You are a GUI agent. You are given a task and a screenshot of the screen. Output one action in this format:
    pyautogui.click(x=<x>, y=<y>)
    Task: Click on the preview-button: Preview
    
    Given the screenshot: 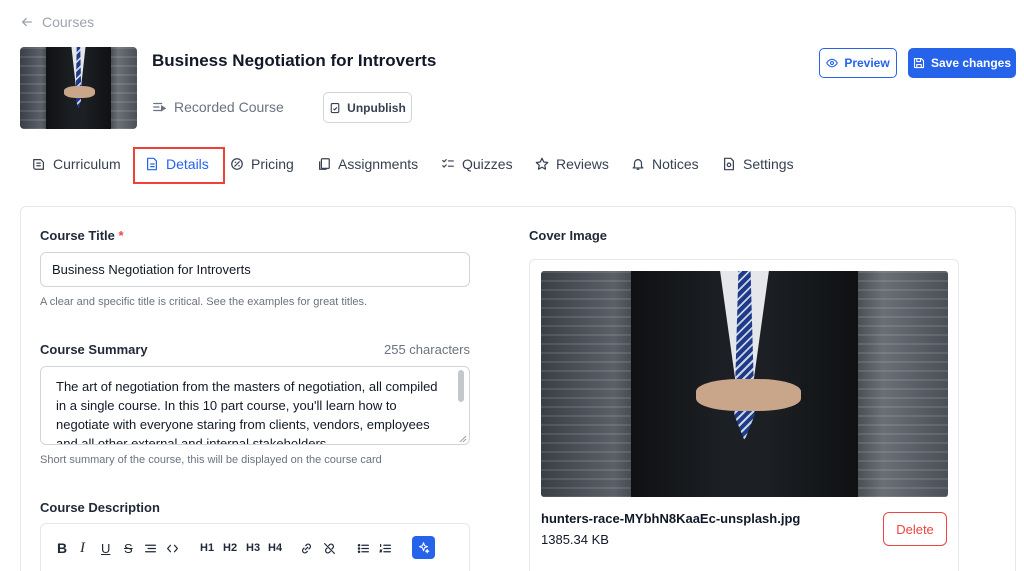 What is the action you would take?
    pyautogui.click(x=858, y=63)
    